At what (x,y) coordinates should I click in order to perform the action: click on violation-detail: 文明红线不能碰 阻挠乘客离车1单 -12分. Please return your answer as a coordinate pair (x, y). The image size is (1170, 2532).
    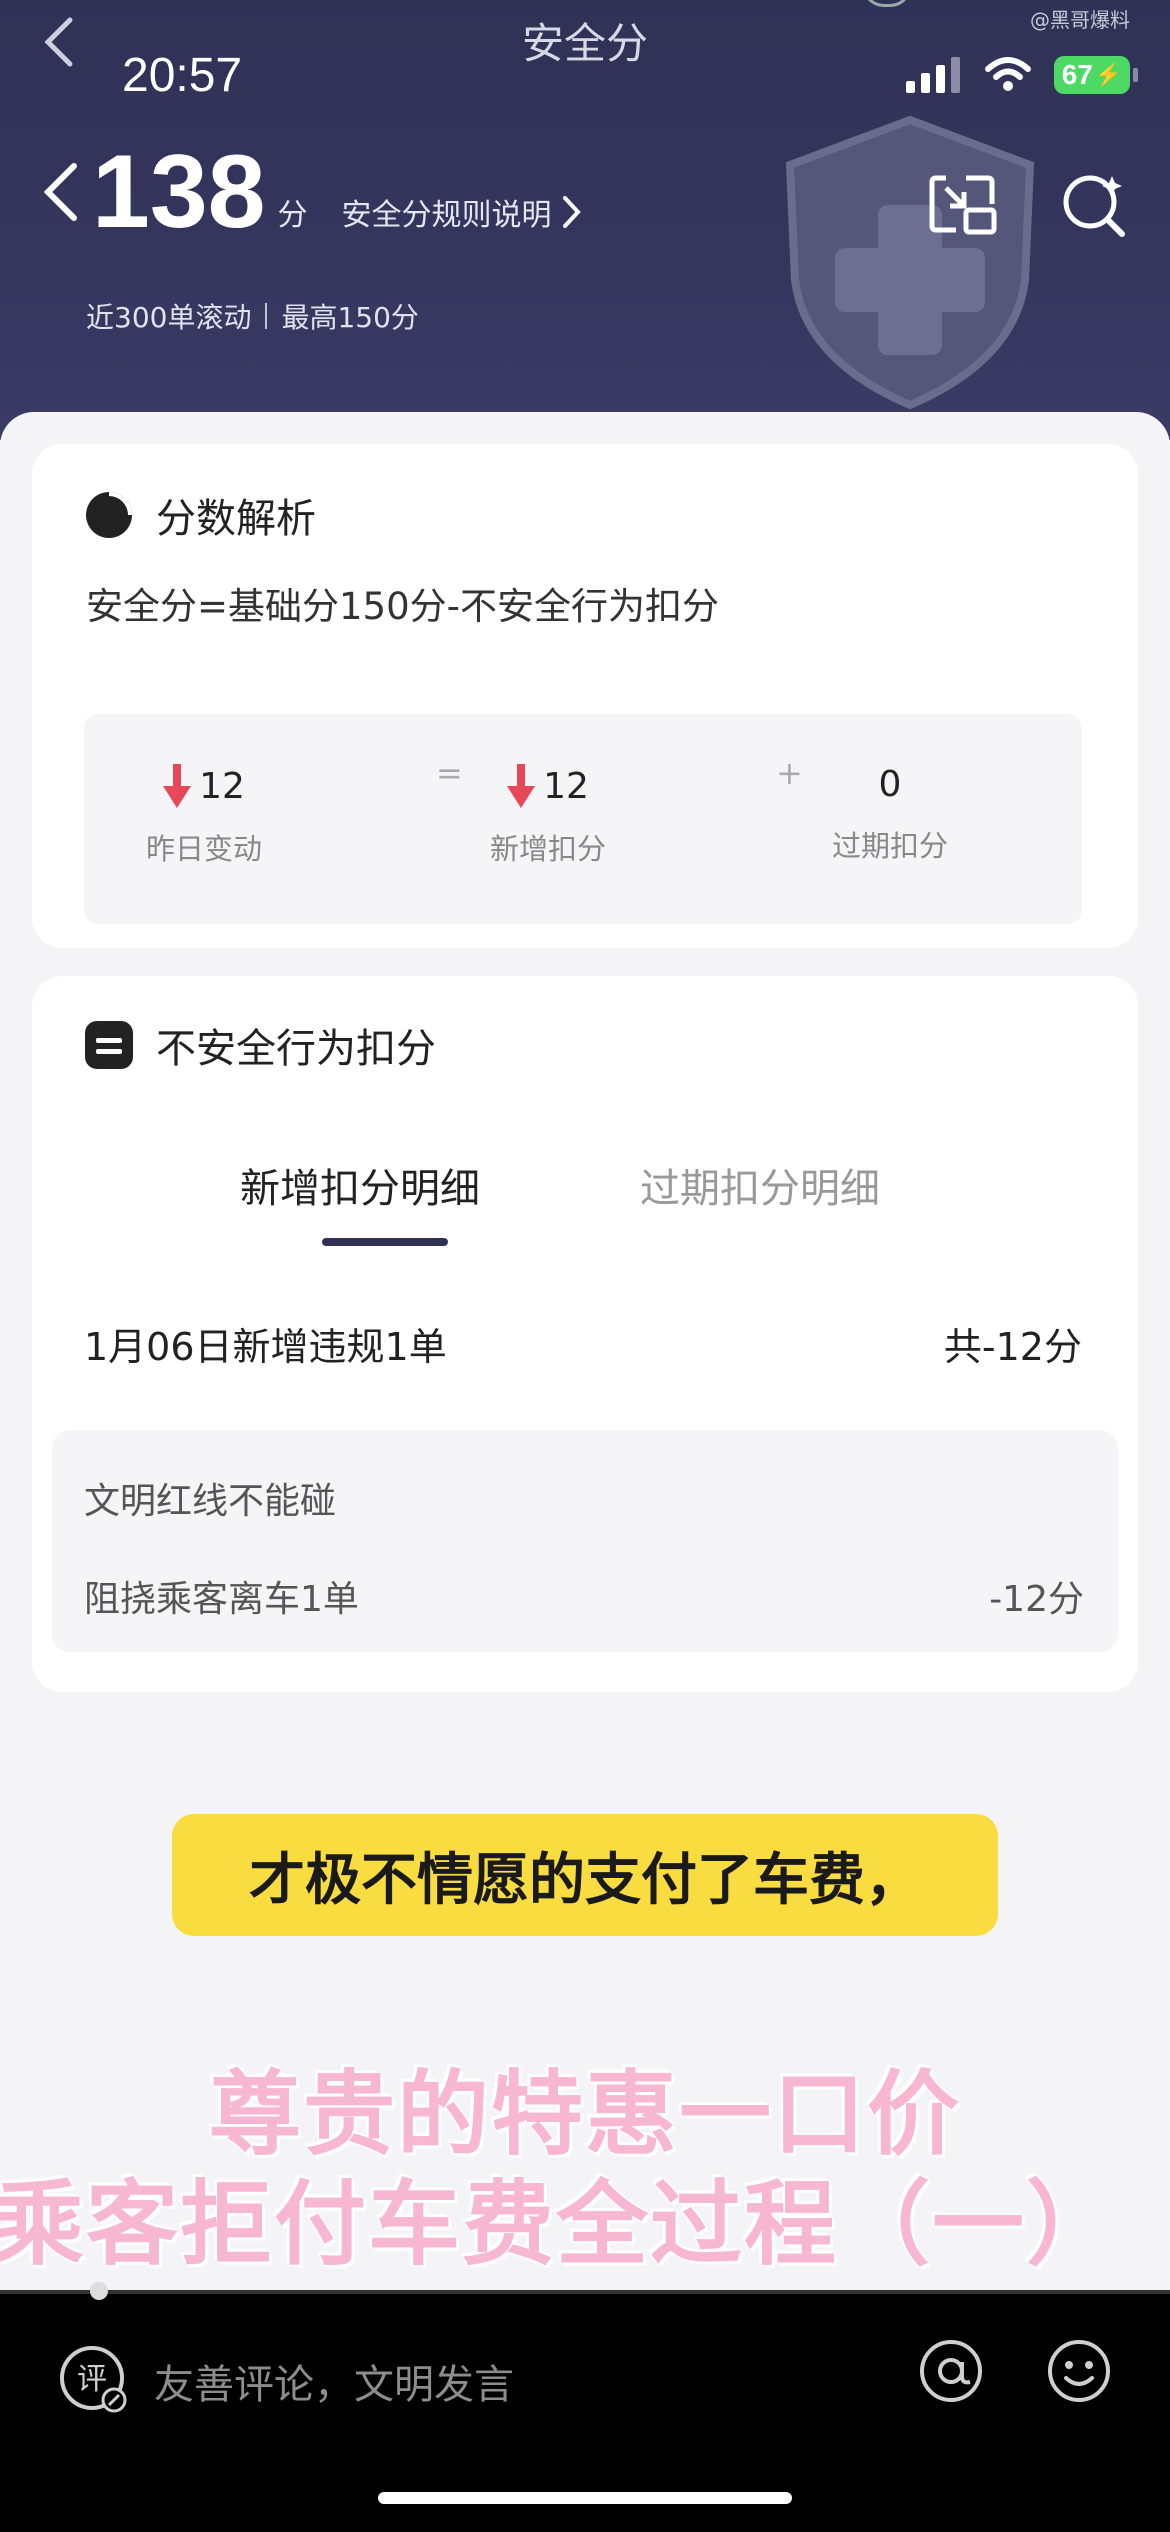
    Looking at the image, I should click on (585, 1541).